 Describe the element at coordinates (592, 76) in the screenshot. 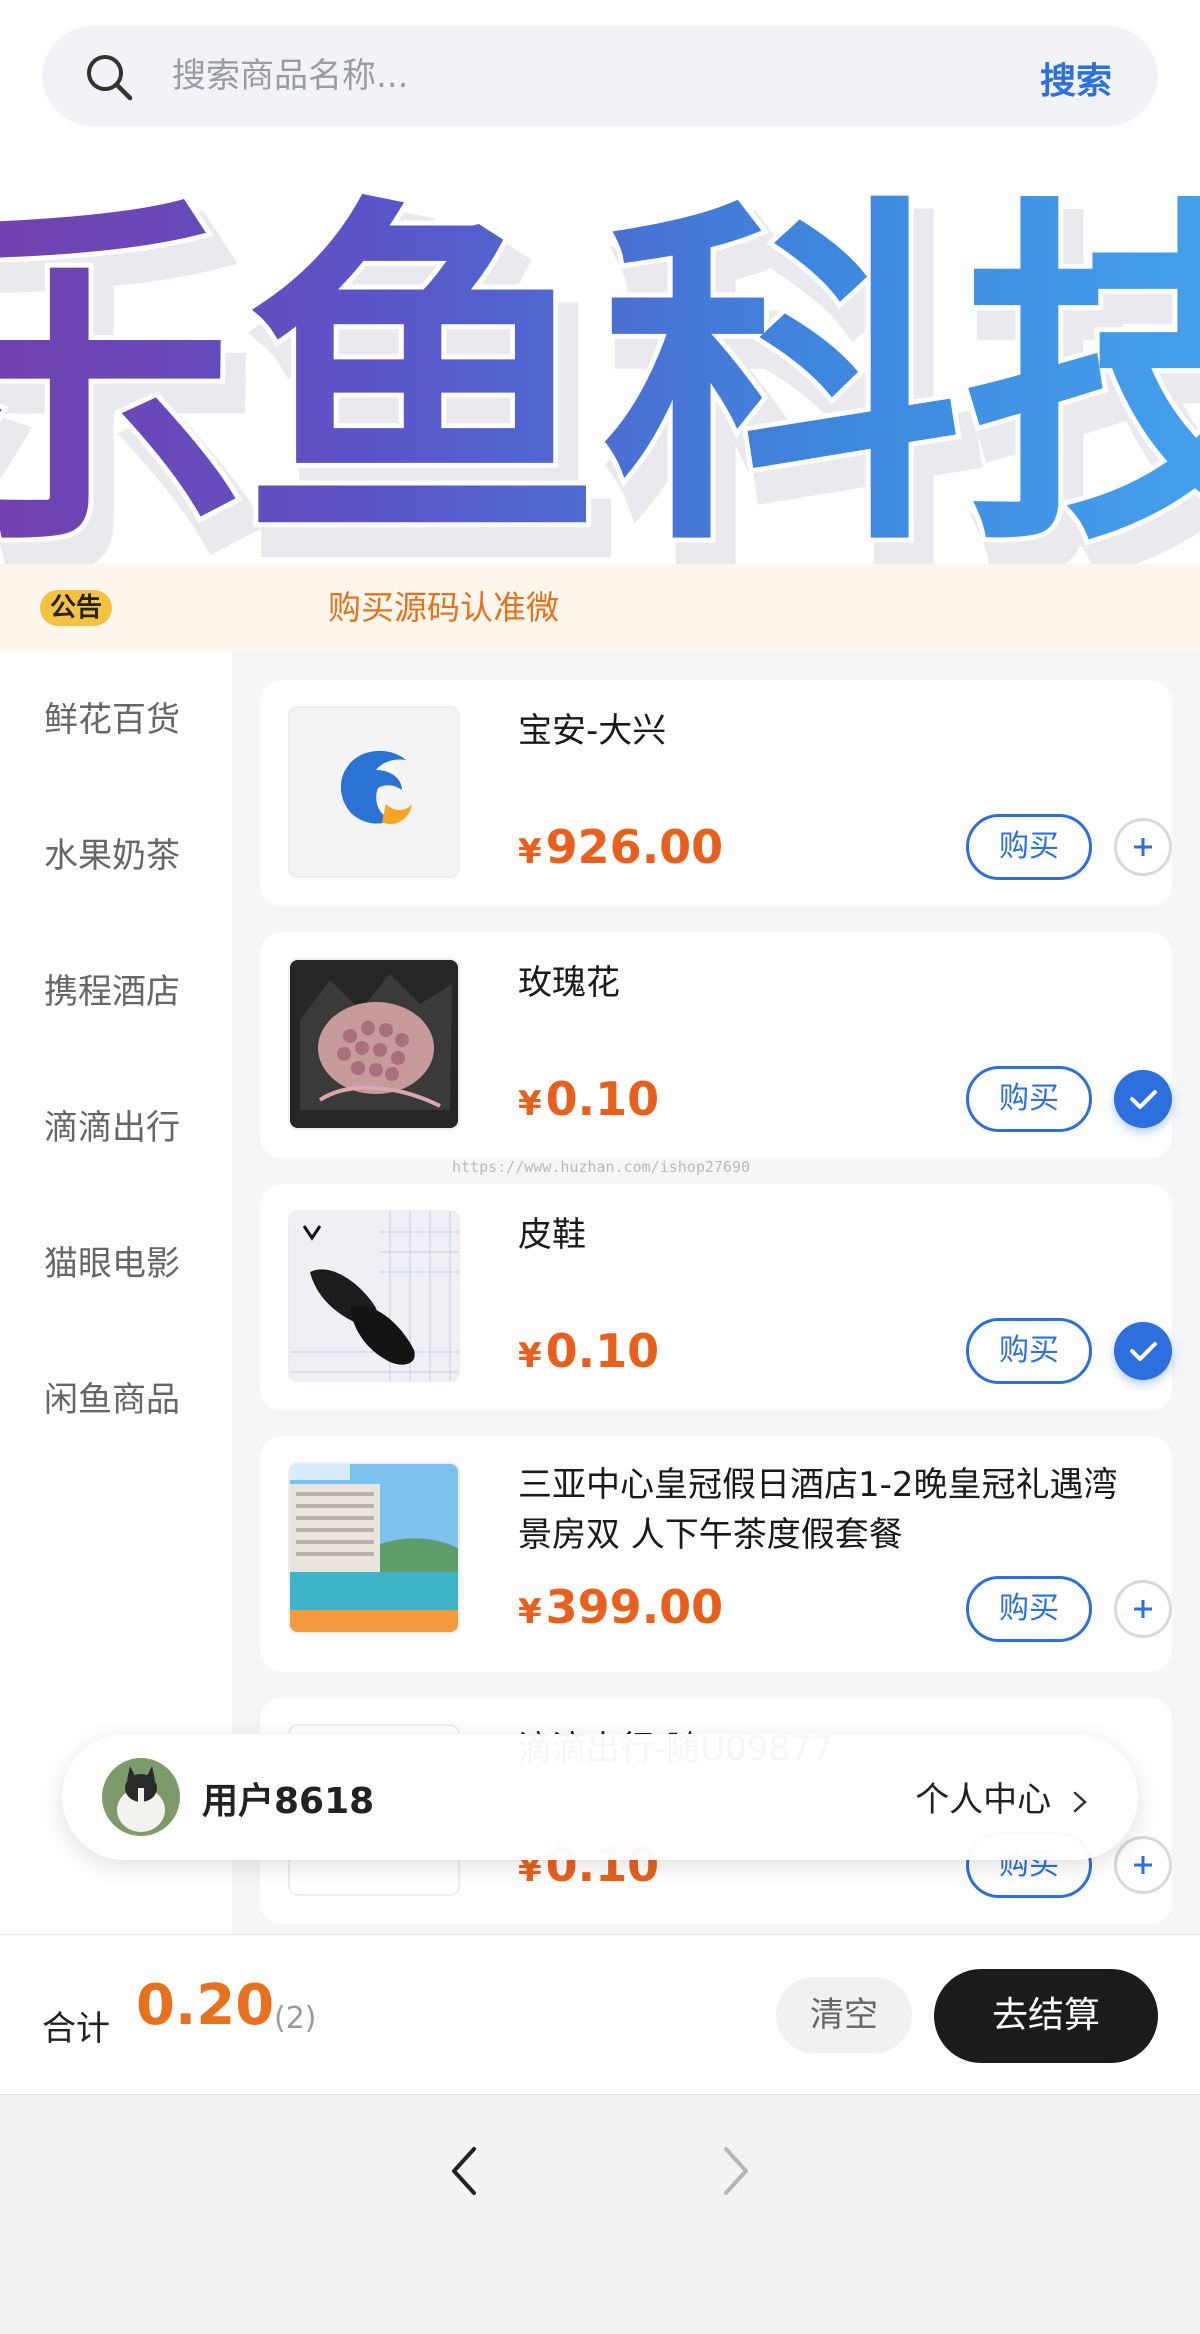

I see `search-input` at that location.